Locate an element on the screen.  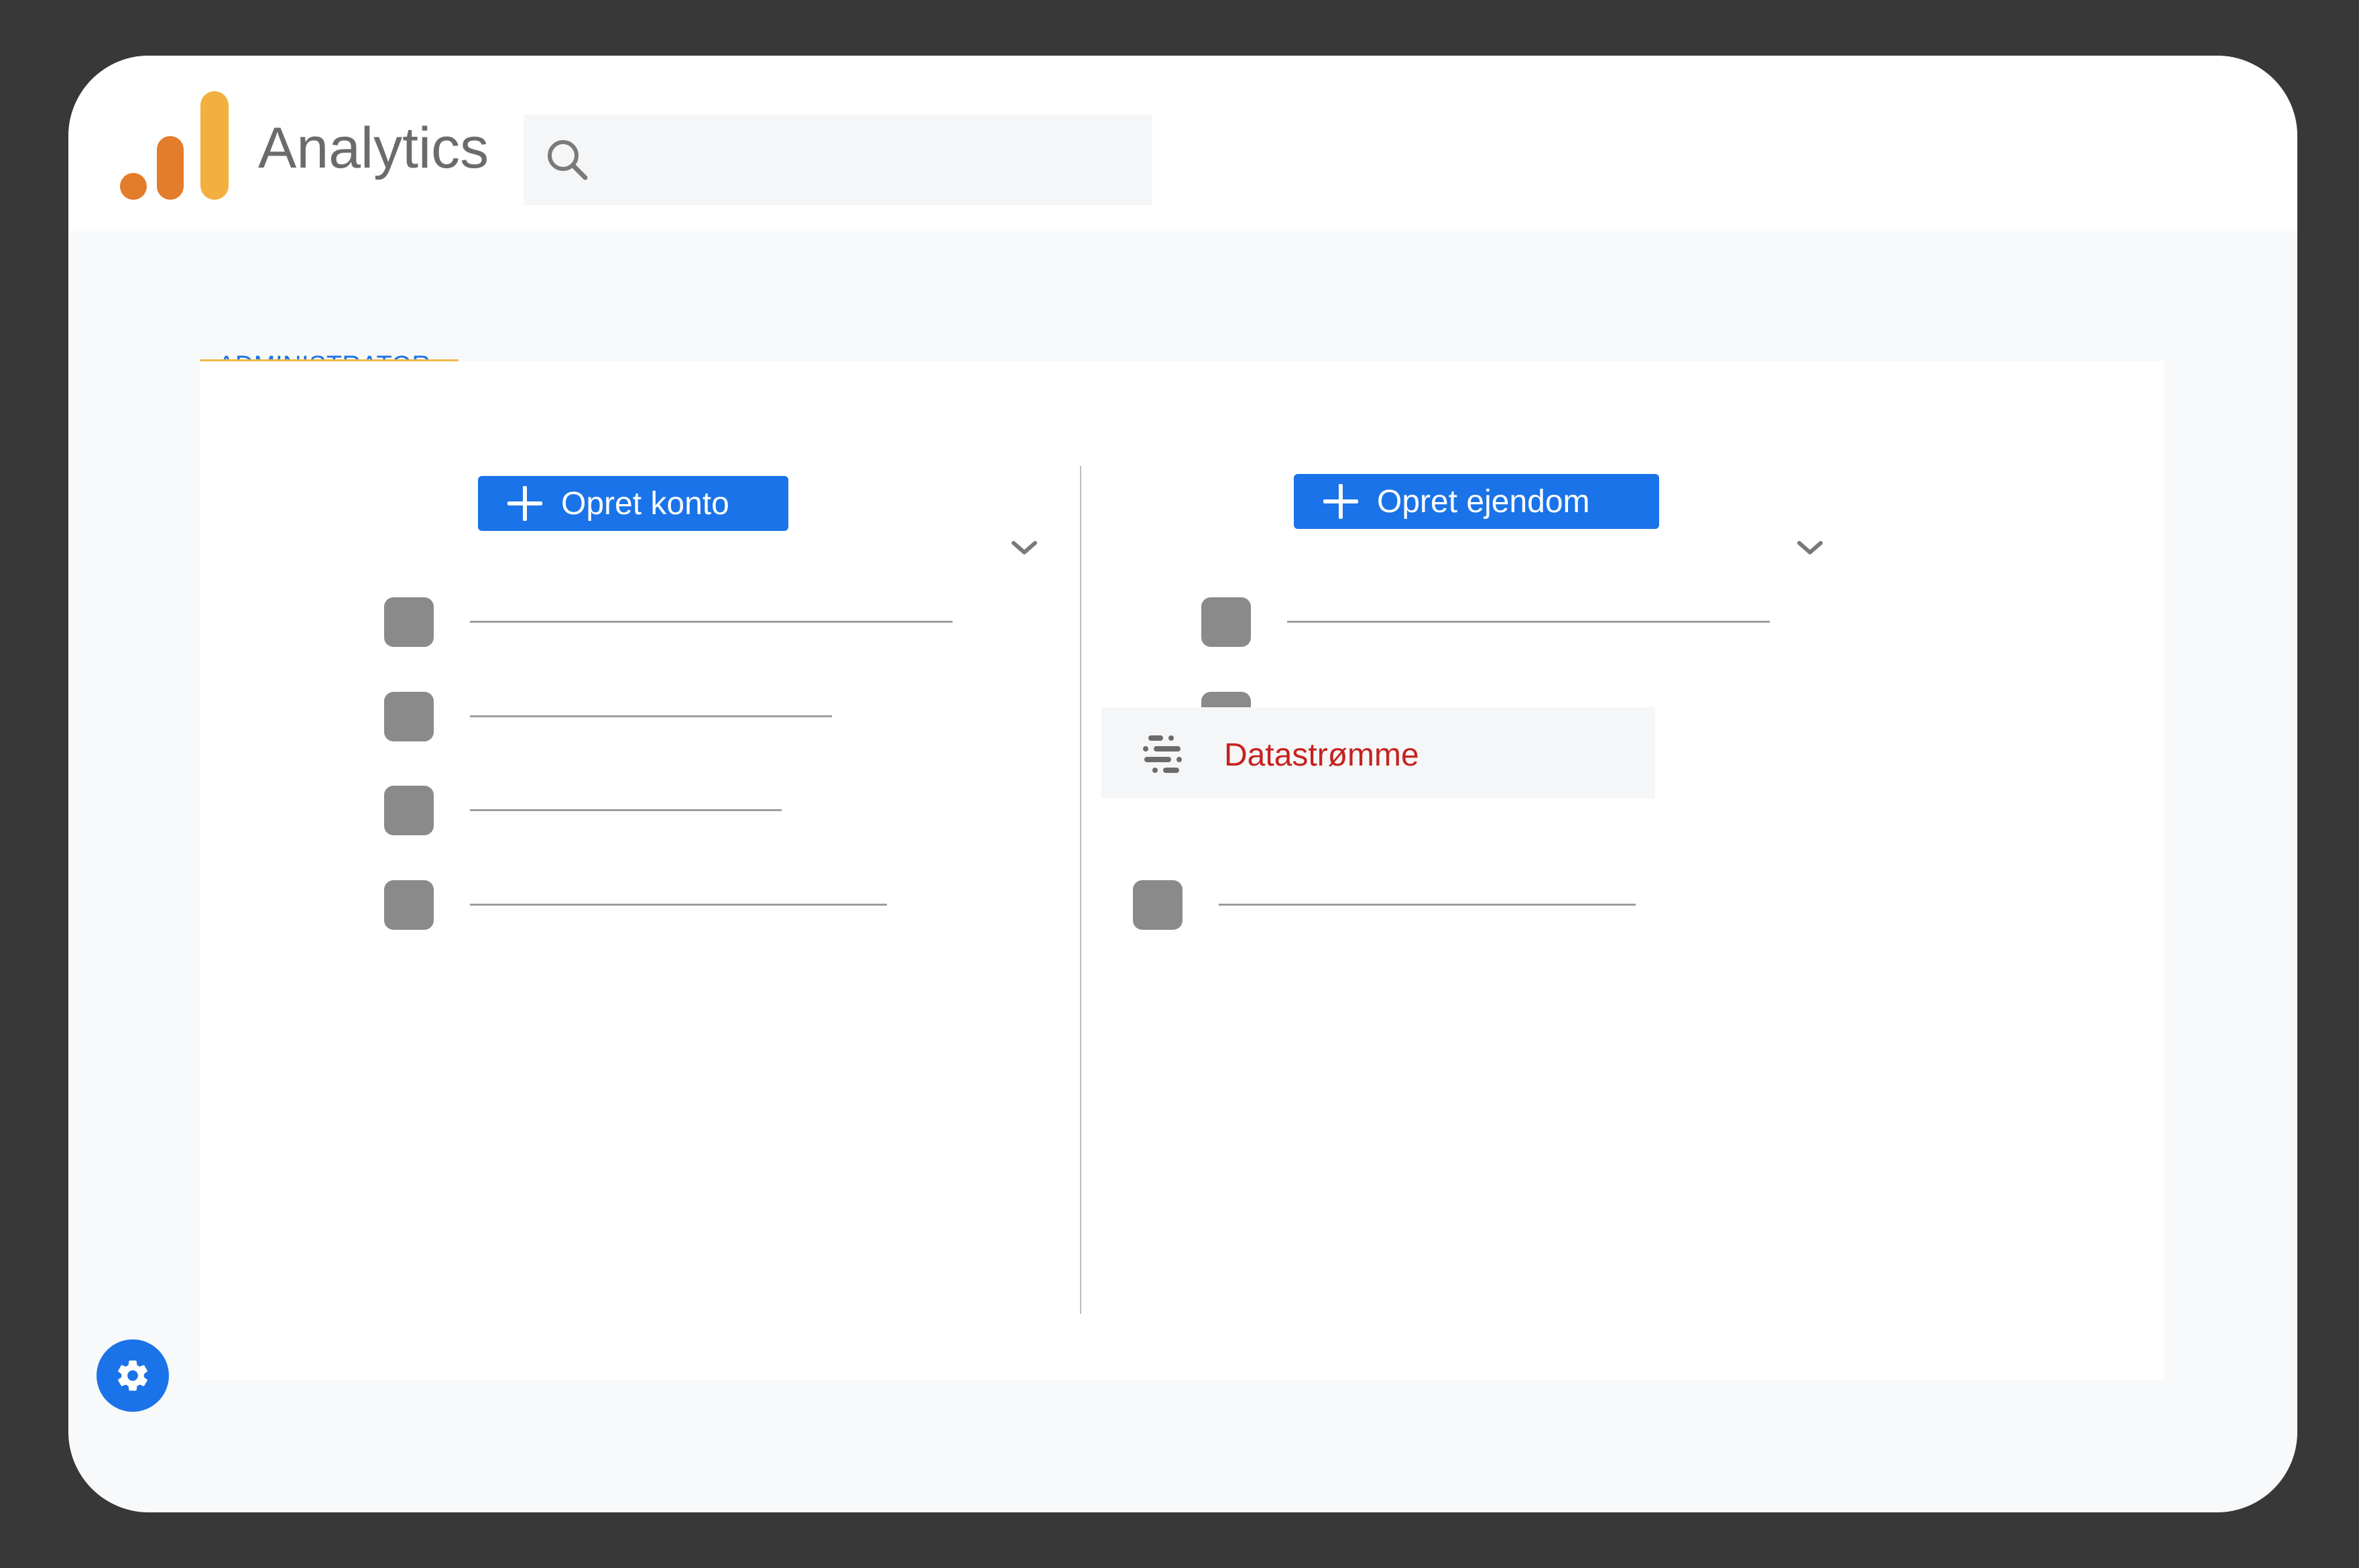
data-streams-item: Datastrømme is located at coordinates (1378, 753).